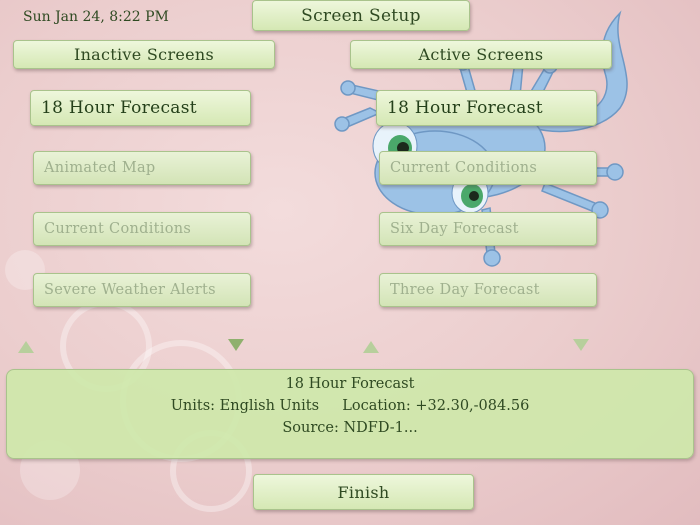 Image resolution: width=700 pixels, height=525 pixels. I want to click on source-label: Source:, so click(310, 428).